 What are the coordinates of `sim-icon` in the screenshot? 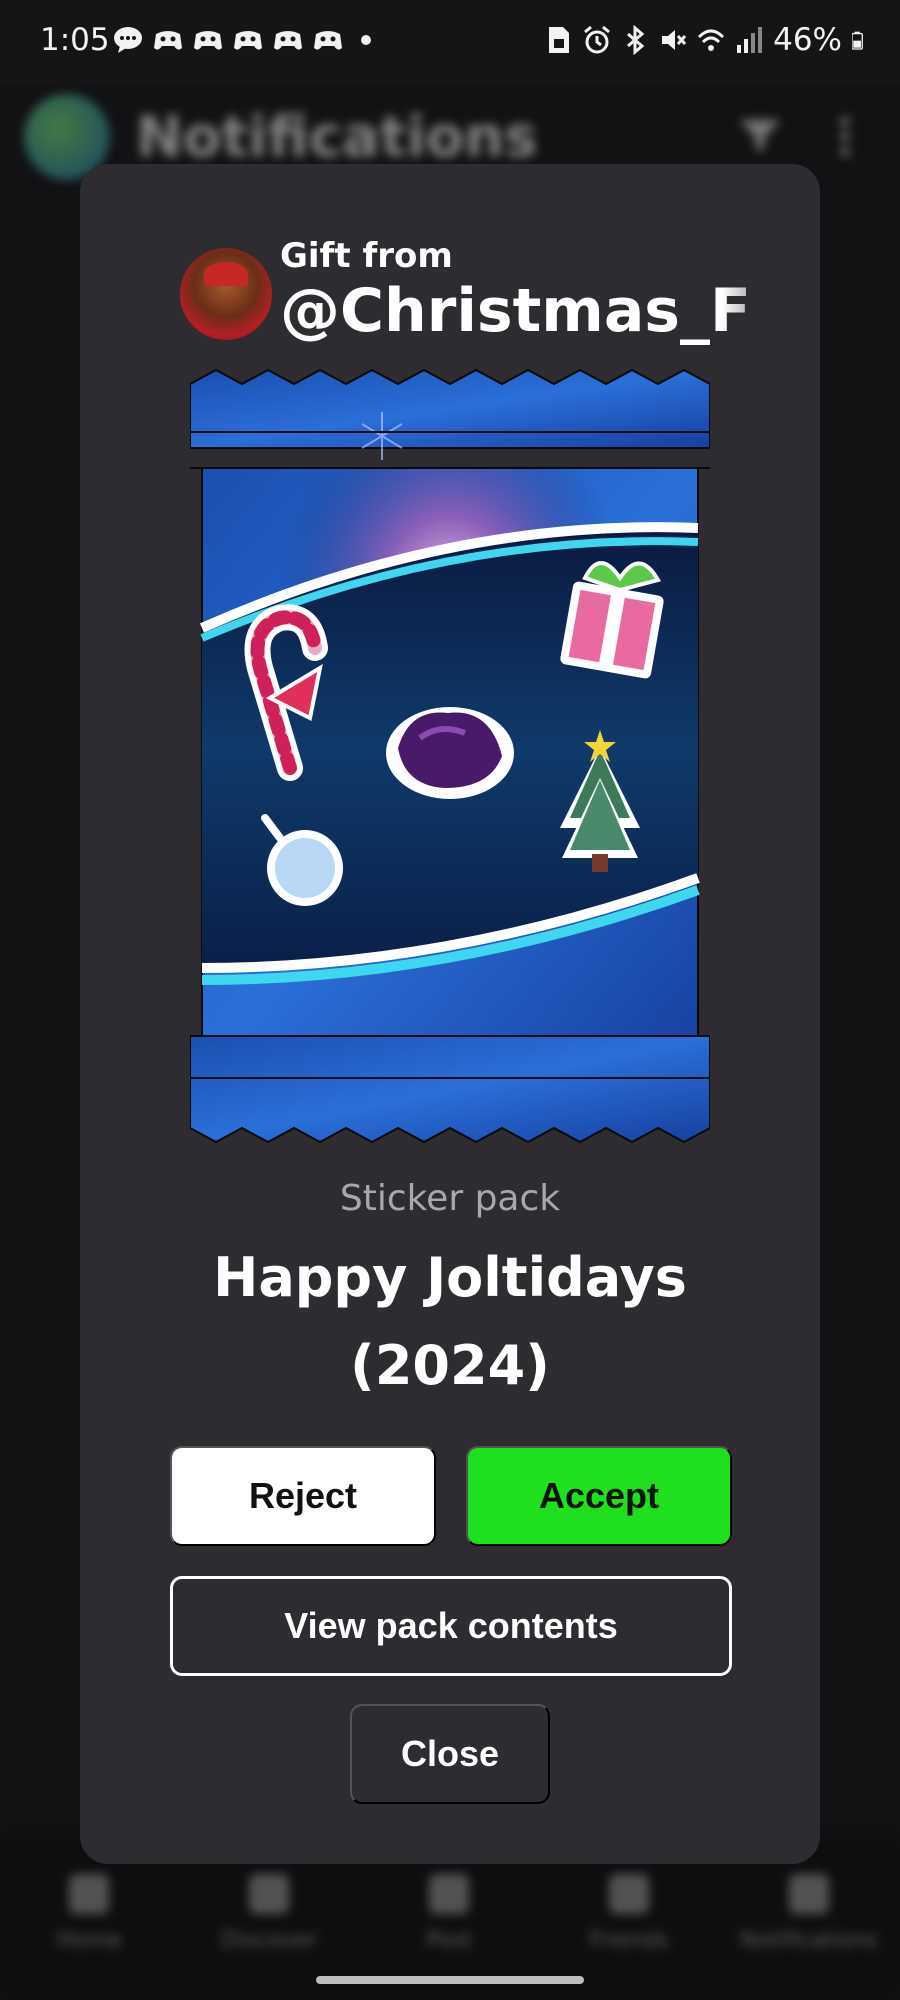 It's located at (559, 40).